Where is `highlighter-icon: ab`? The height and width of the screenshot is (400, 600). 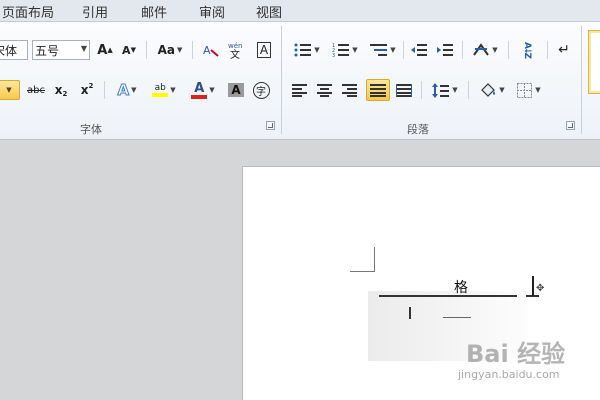 highlighter-icon: ab is located at coordinates (160, 90).